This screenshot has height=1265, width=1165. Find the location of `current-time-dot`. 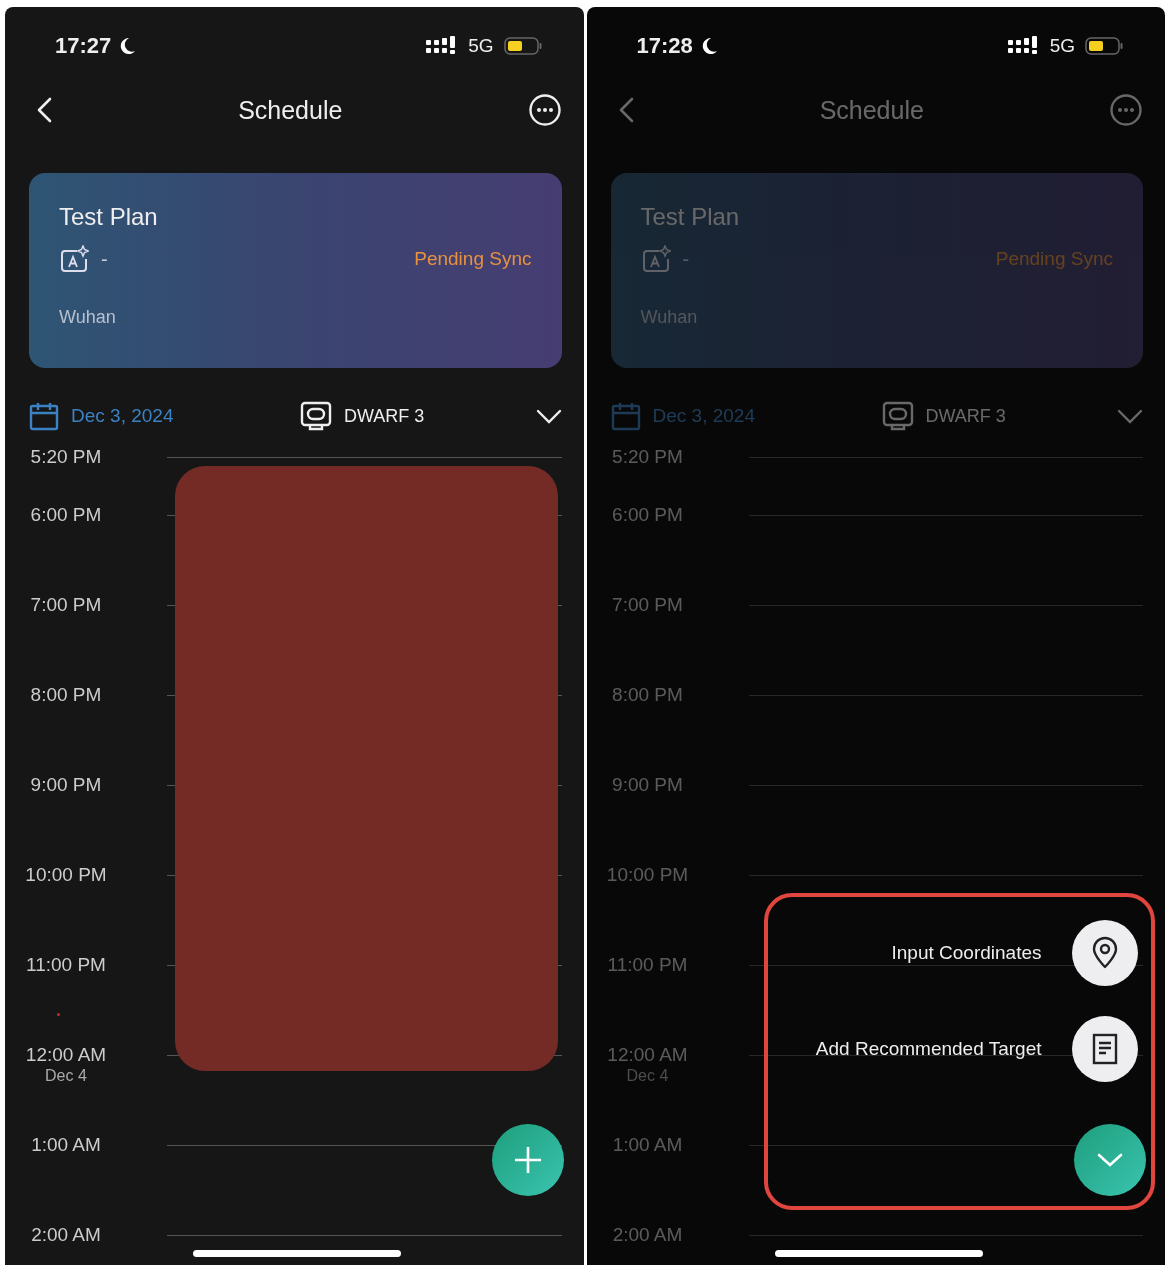

current-time-dot is located at coordinates (58, 1014).